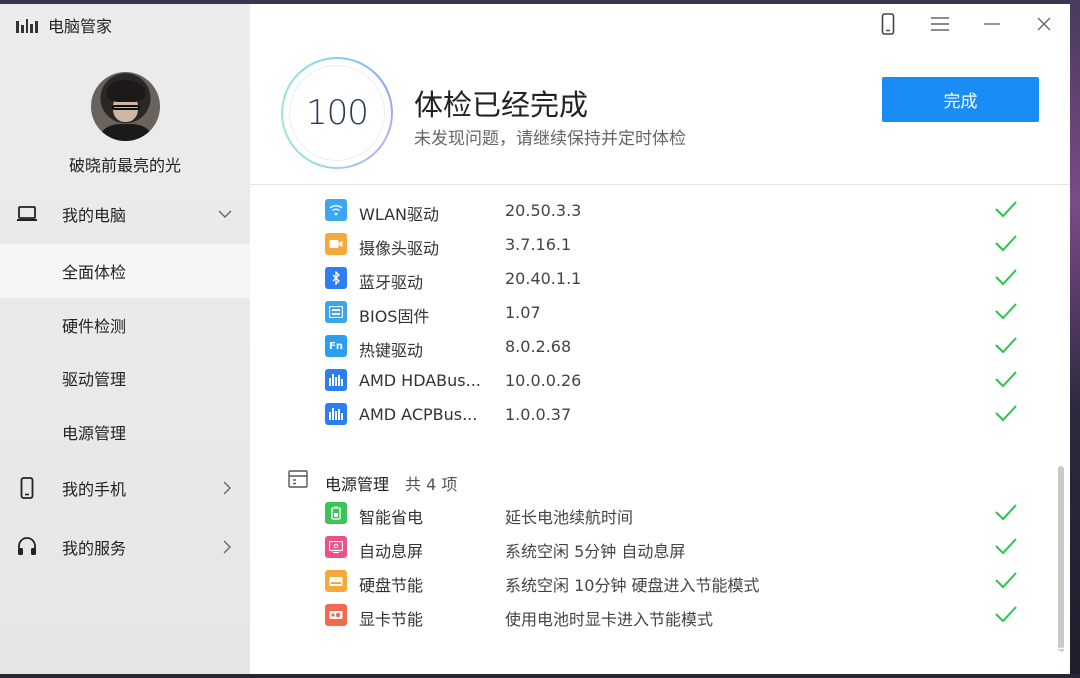 This screenshot has width=1080, height=678. What do you see at coordinates (538, 346) in the screenshot?
I see `item-value: 8.0.2.68` at bounding box center [538, 346].